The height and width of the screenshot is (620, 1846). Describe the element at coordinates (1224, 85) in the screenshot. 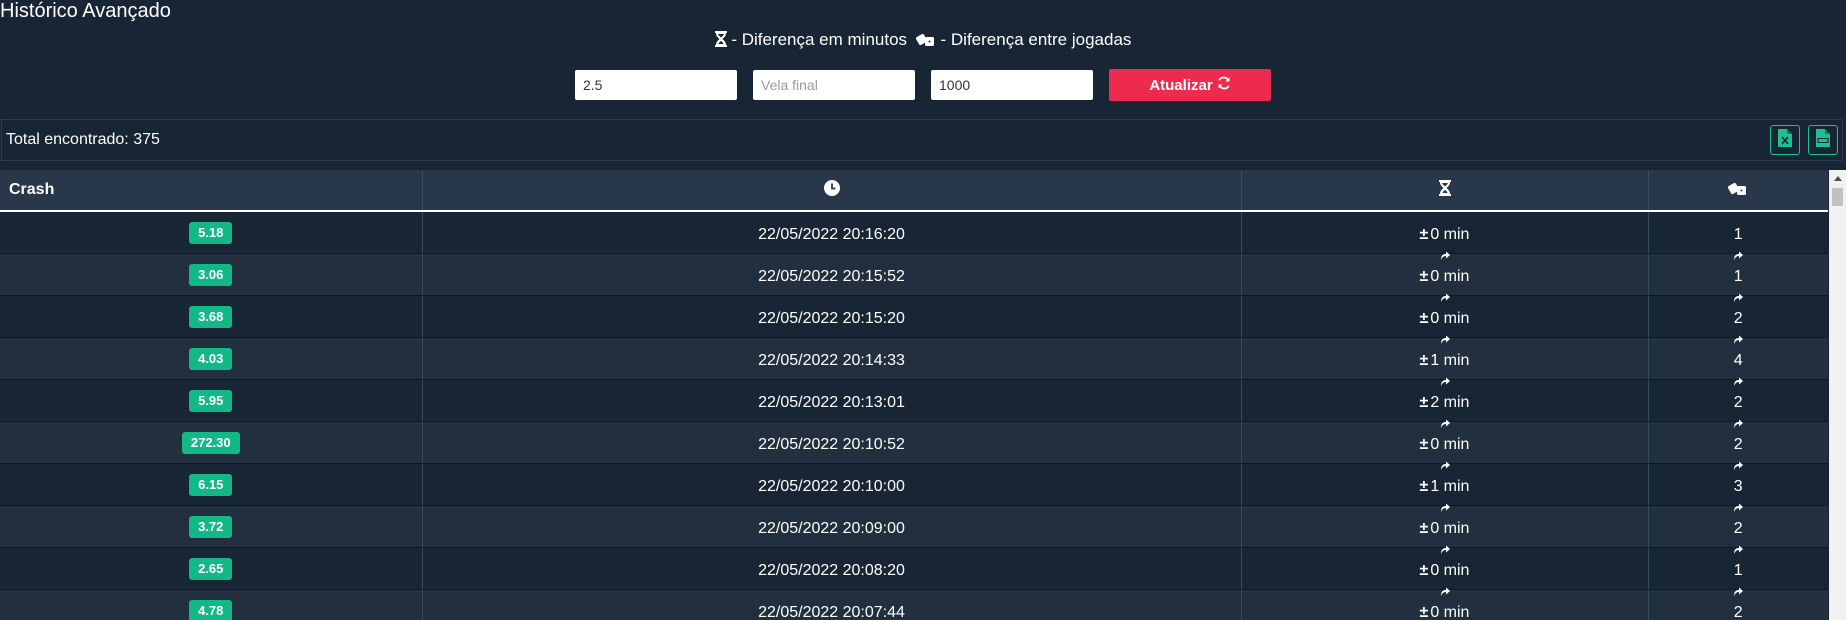

I see `refresh-icon` at that location.